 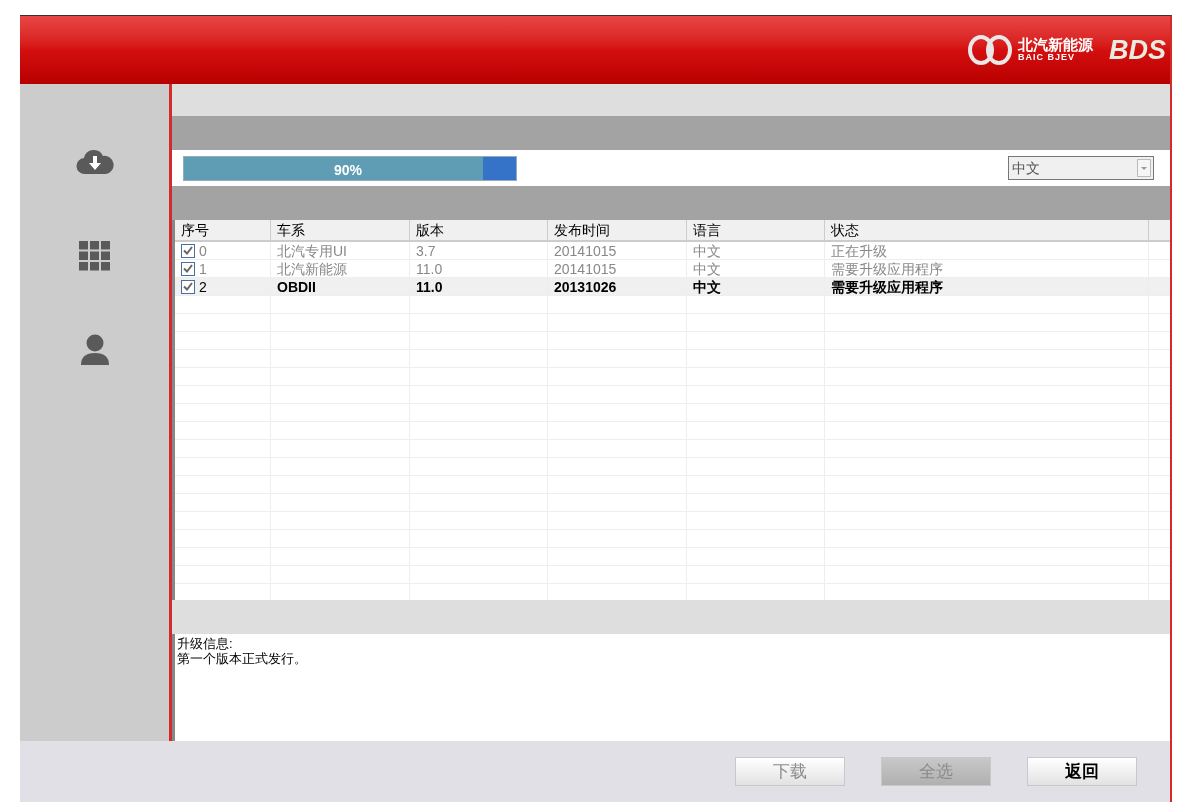 What do you see at coordinates (203, 268) in the screenshot?
I see `table-cell: 1` at bounding box center [203, 268].